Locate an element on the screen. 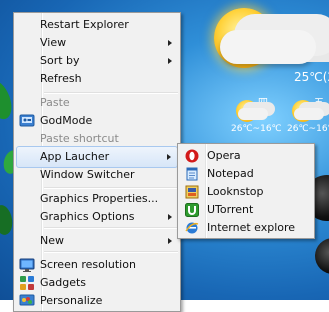  menu-item-label: Window Switcher is located at coordinates (87, 174).